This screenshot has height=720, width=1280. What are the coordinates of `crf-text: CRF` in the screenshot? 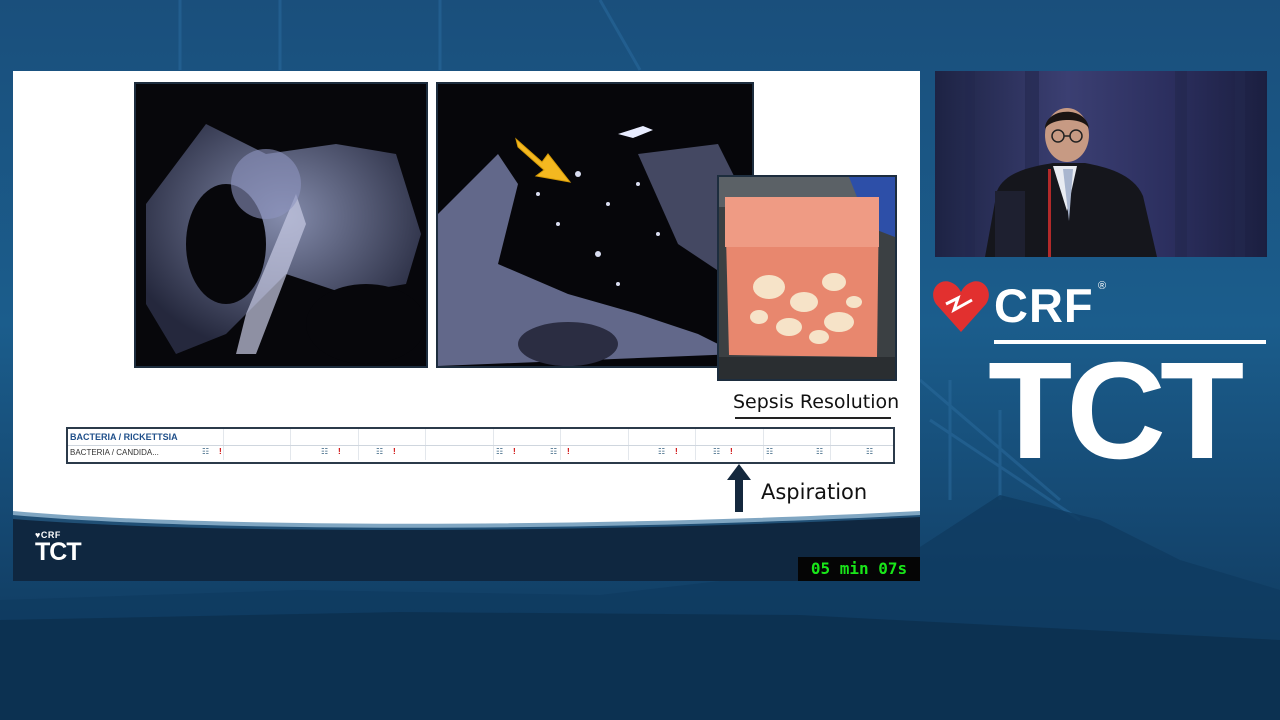 It's located at (1044, 305).